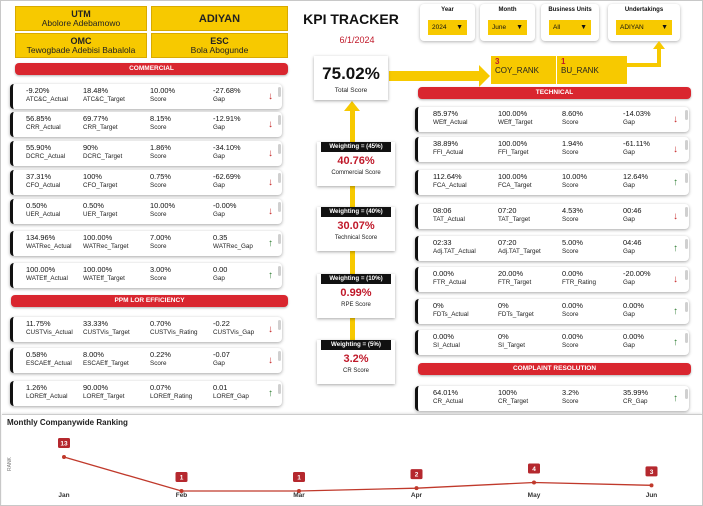 This screenshot has width=703, height=506. Describe the element at coordinates (356, 345) in the screenshot. I see `weight-cr-header: Weighting = (5%)` at that location.